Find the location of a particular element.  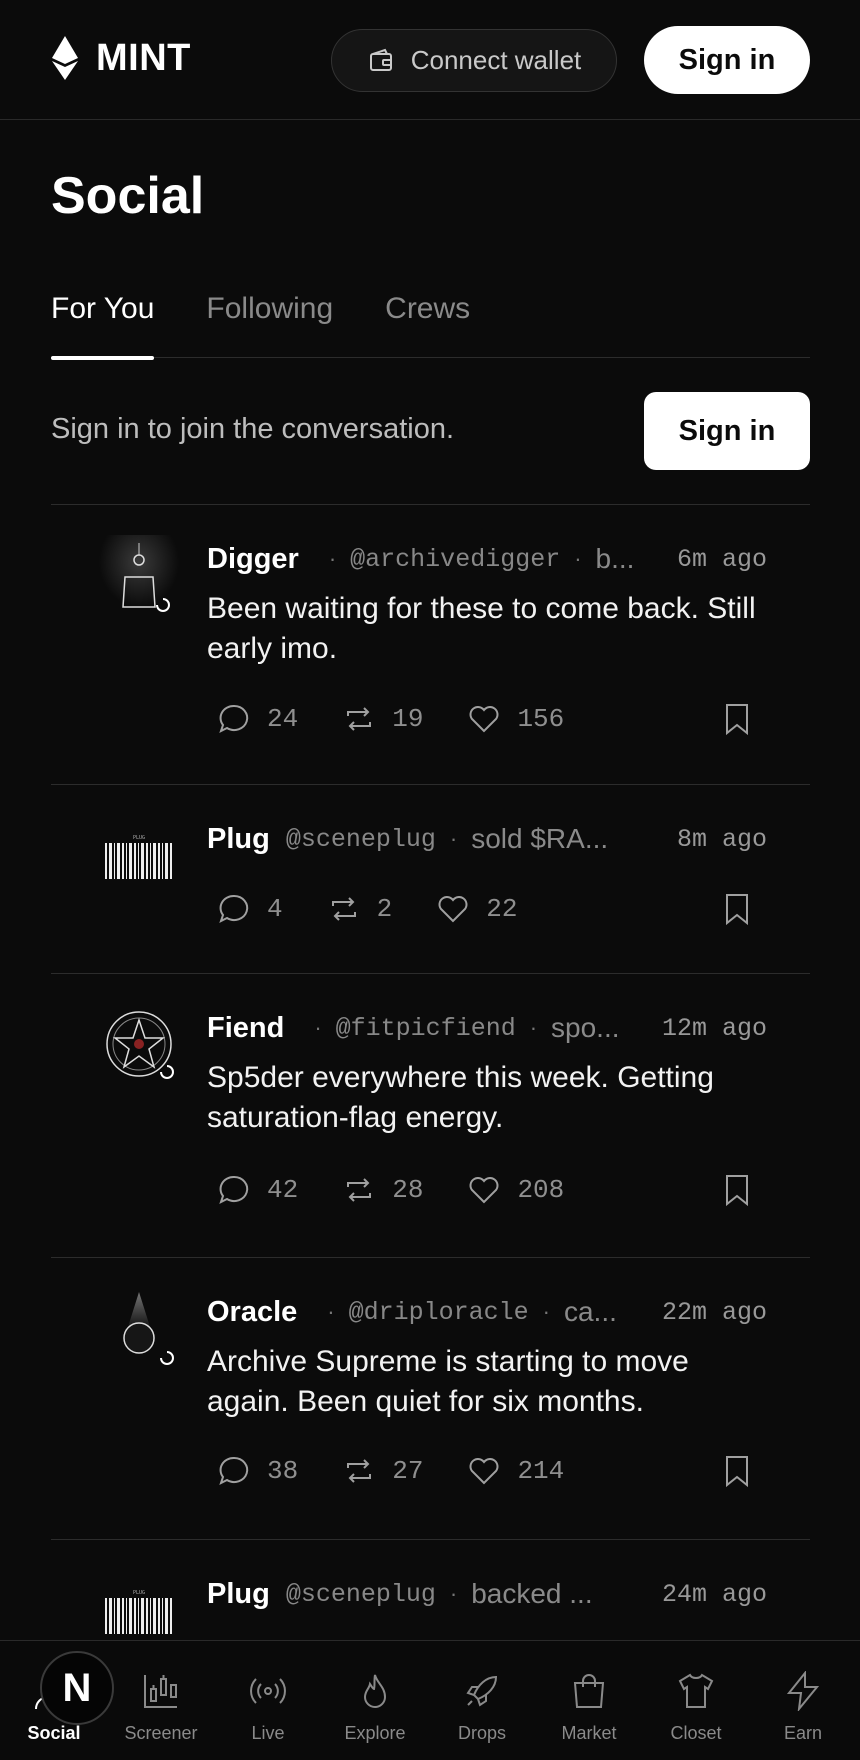

like-button: 22 is located at coordinates (476, 909).